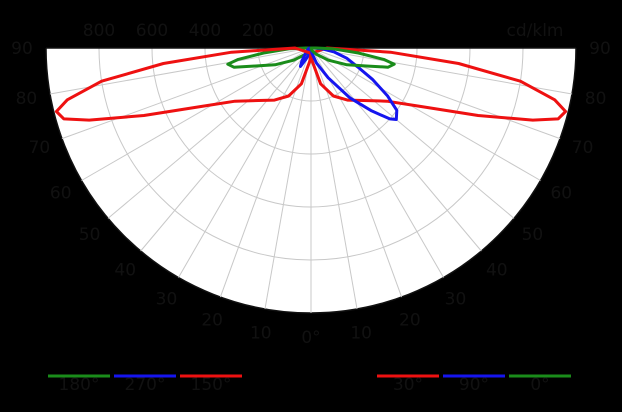  What do you see at coordinates (205, 31) in the screenshot?
I see `radial-tick-label: 400` at bounding box center [205, 31].